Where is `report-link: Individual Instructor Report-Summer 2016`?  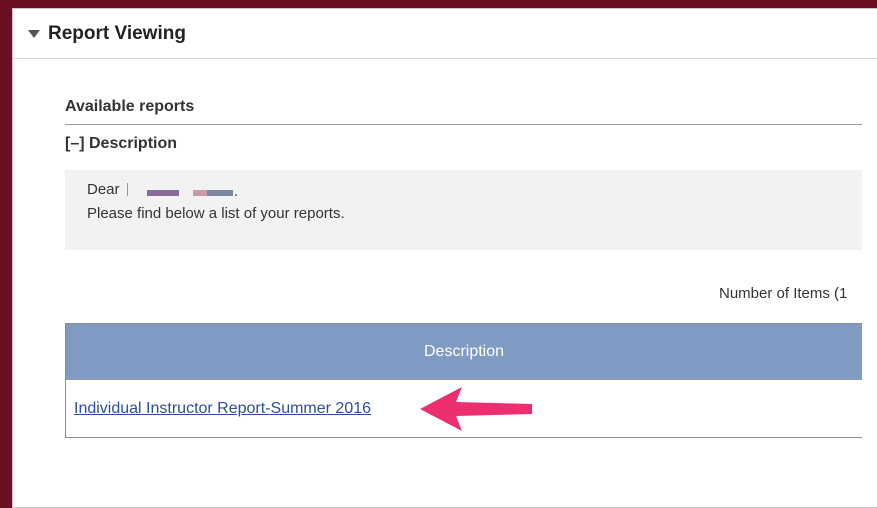
report-link: Individual Instructor Report-Summer 2016 is located at coordinates (222, 409).